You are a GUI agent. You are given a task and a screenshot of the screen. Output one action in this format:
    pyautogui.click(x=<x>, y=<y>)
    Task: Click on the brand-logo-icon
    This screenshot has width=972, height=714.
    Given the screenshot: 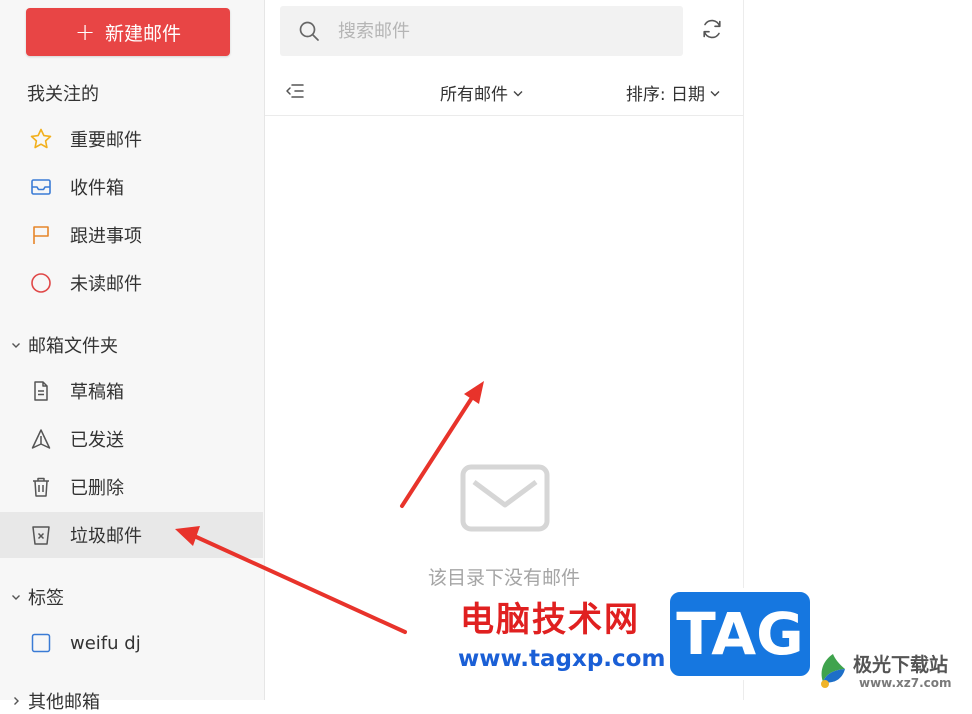 What is the action you would take?
    pyautogui.click(x=833, y=673)
    